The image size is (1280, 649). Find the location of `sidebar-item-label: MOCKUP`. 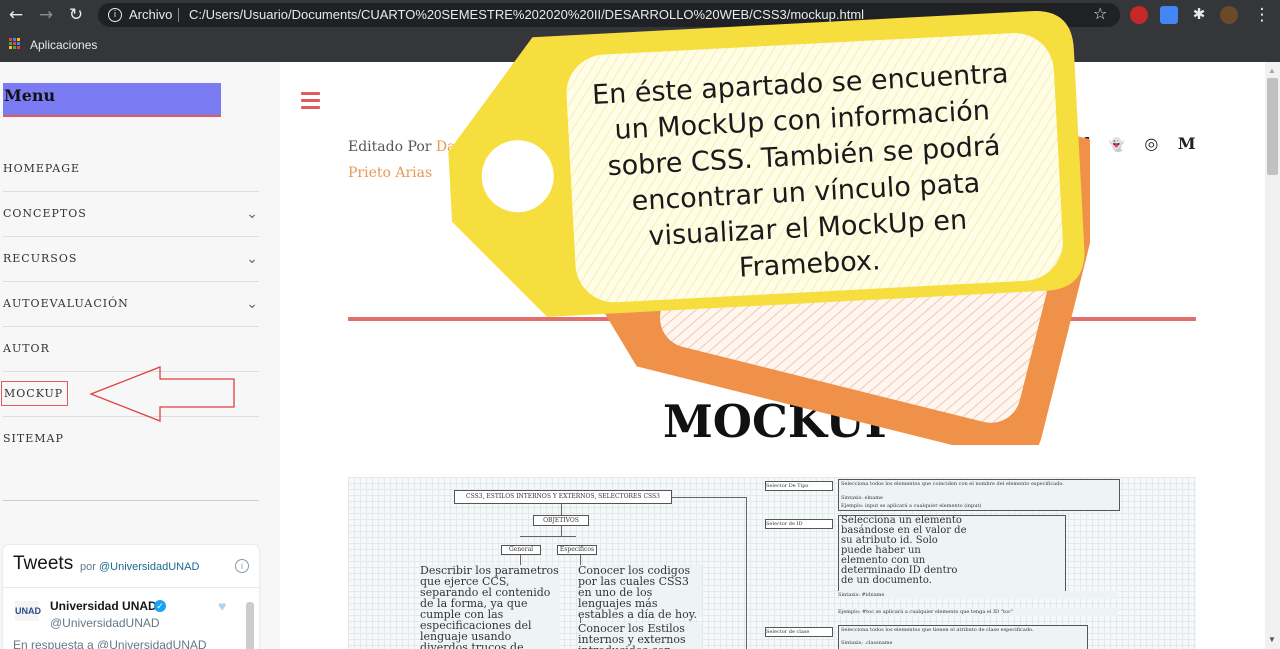

sidebar-item-label: MOCKUP is located at coordinates (35, 393).